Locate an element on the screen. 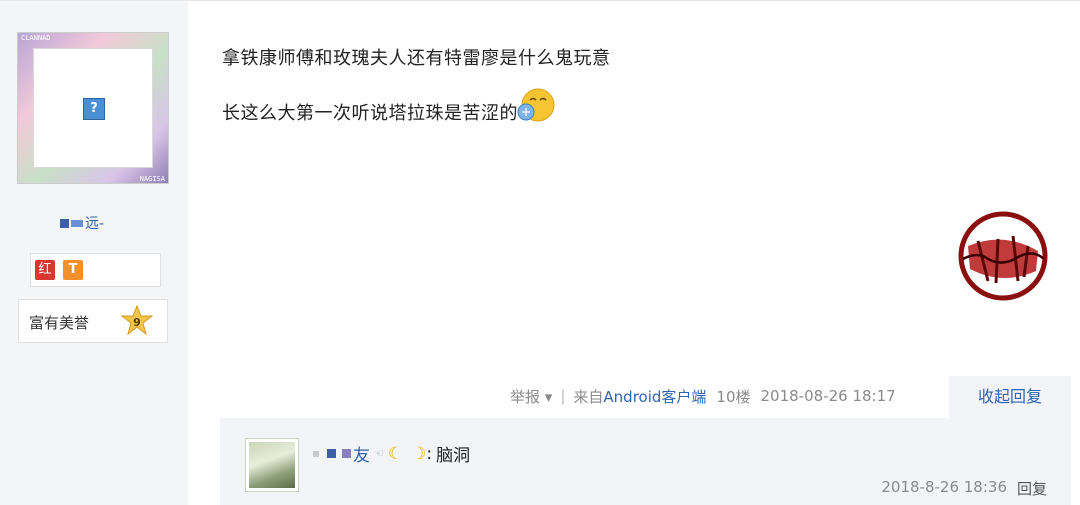  reply-username-emoji-2-icon is located at coordinates (331, 453).